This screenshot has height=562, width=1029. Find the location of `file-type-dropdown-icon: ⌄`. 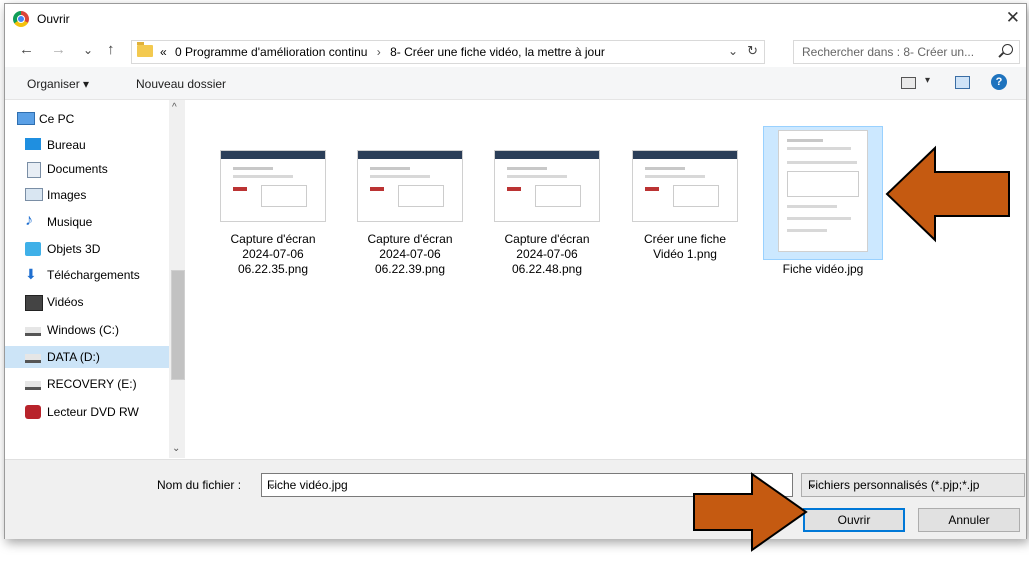

file-type-dropdown-icon: ⌄ is located at coordinates (914, 484).